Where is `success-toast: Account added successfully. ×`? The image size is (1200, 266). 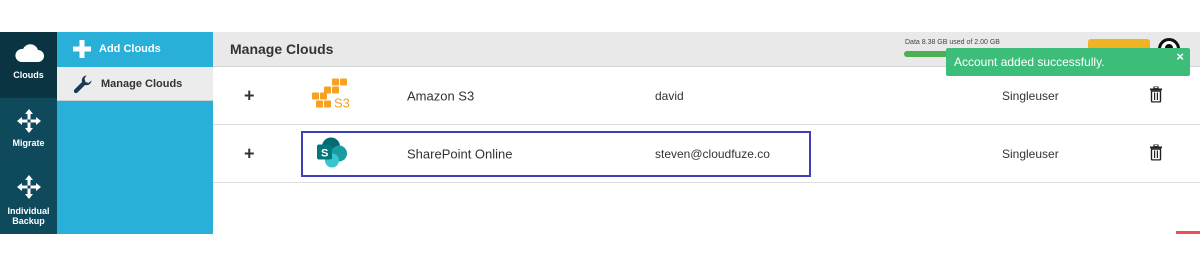
success-toast: Account added successfully. × is located at coordinates (1068, 62).